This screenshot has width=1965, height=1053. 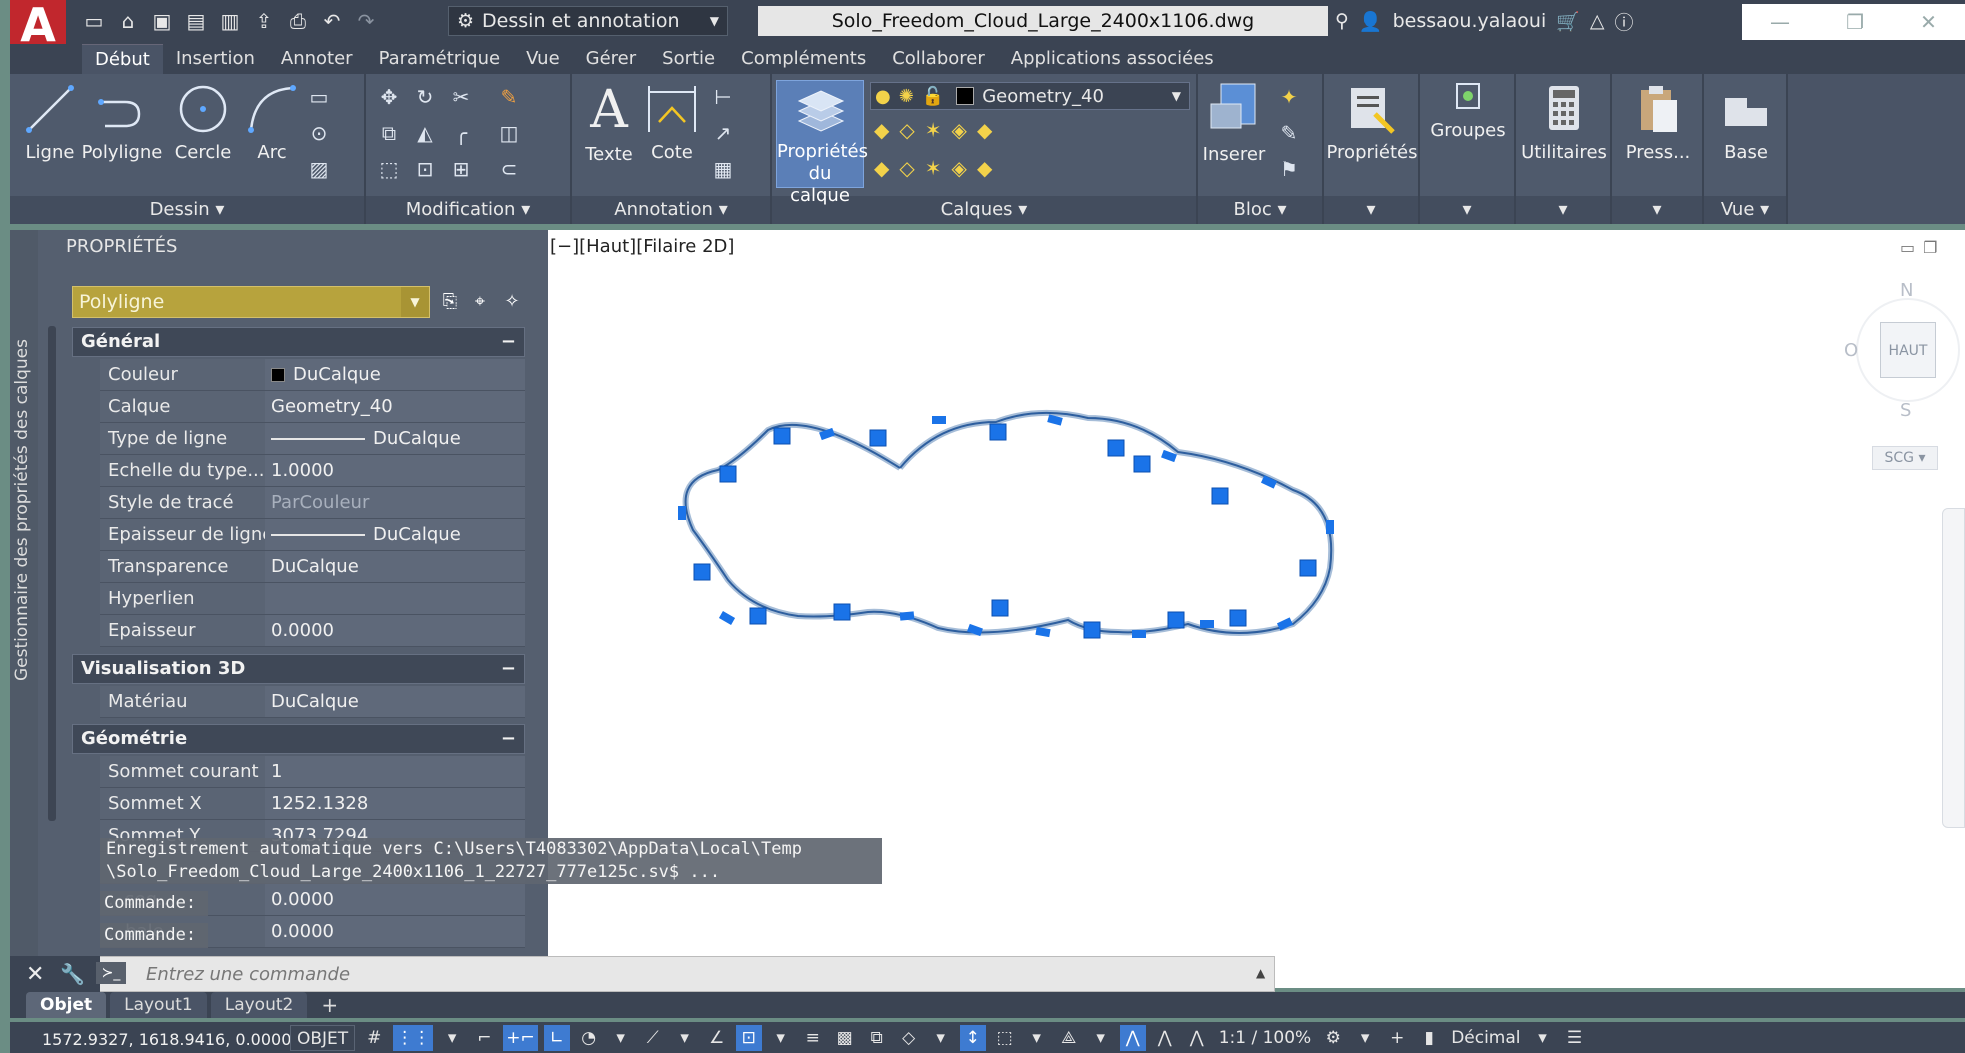 What do you see at coordinates (312, 375) in the screenshot?
I see `prop-row-couleur: Couleur DuCalque` at bounding box center [312, 375].